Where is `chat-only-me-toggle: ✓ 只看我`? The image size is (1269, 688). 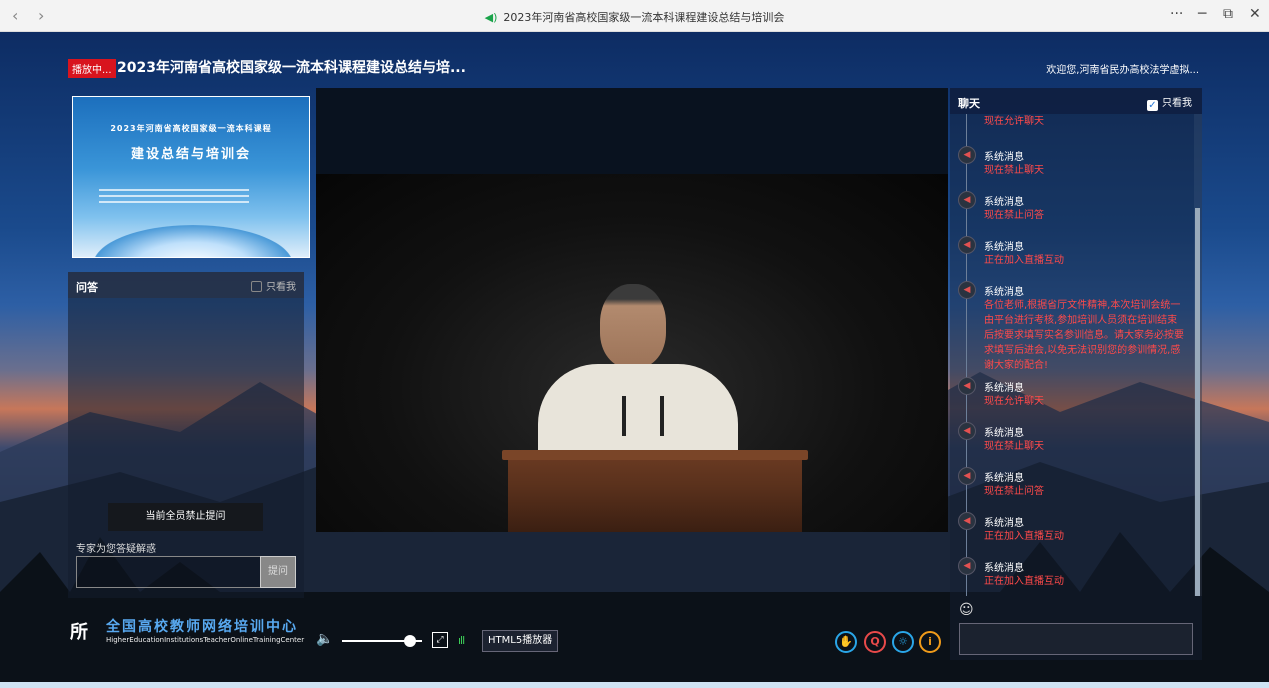 chat-only-me-toggle: ✓ 只看我 is located at coordinates (1169, 102).